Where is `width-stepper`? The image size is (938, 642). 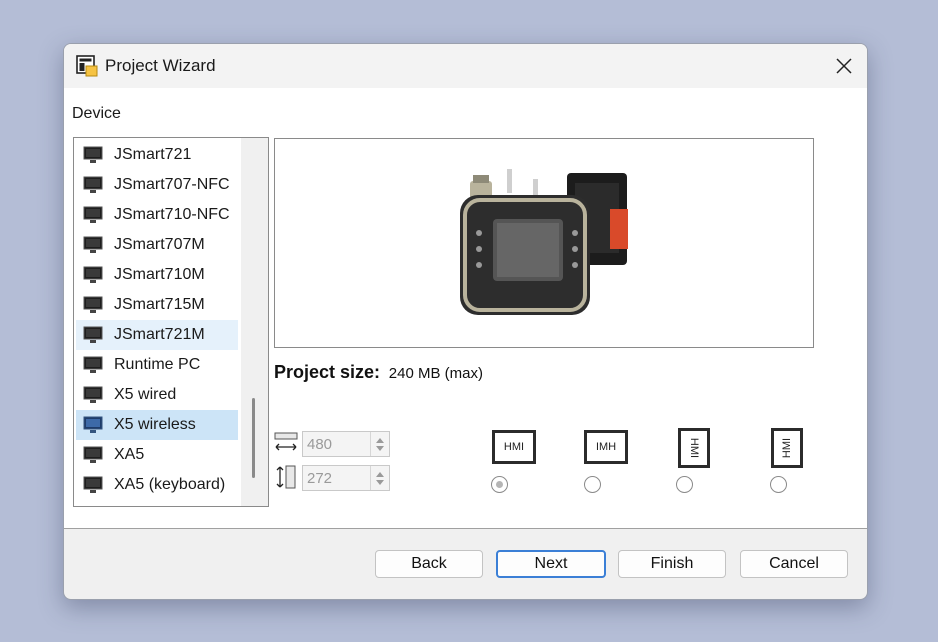
width-stepper is located at coordinates (379, 444).